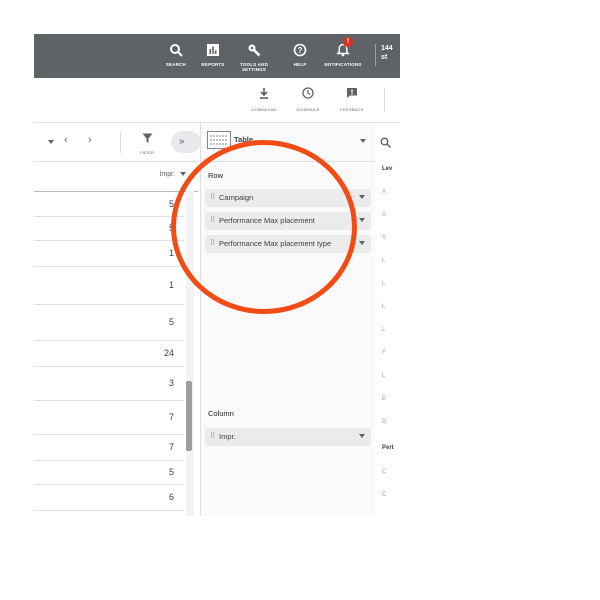  Describe the element at coordinates (308, 109) in the screenshot. I see `schedule-label: SCHEDULE` at that location.